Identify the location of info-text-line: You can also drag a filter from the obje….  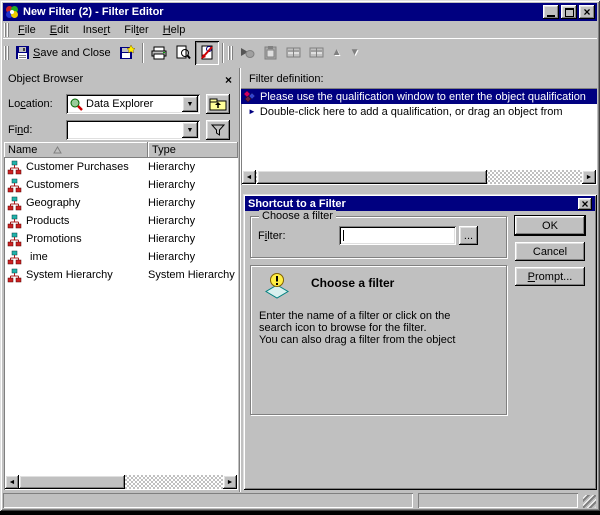
(357, 340).